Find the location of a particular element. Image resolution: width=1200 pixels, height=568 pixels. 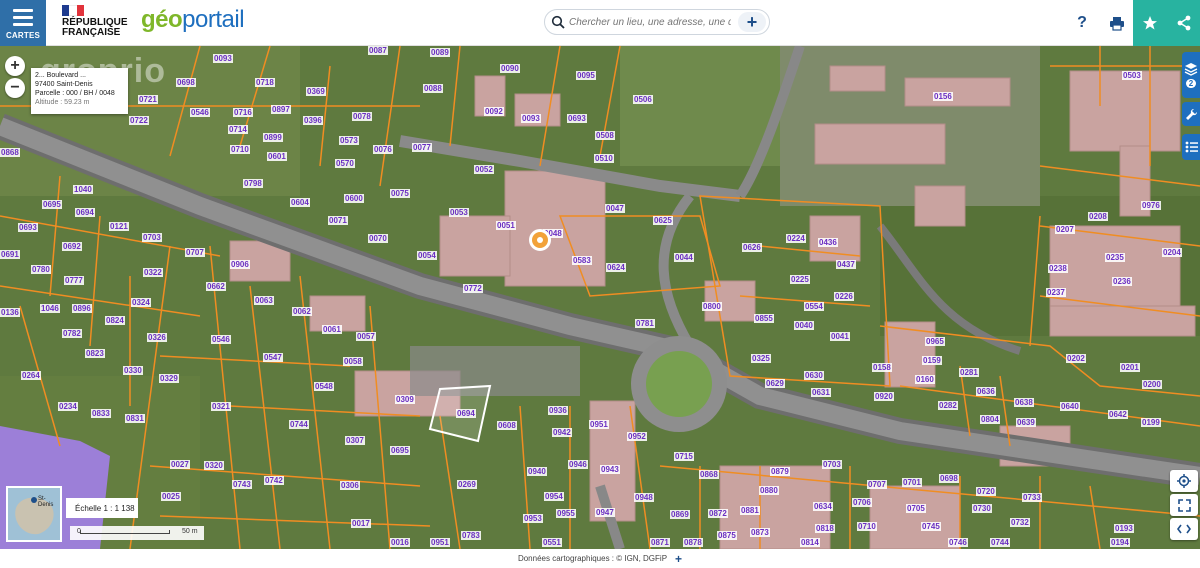

parcel-number-label: 0057 is located at coordinates (366, 336).